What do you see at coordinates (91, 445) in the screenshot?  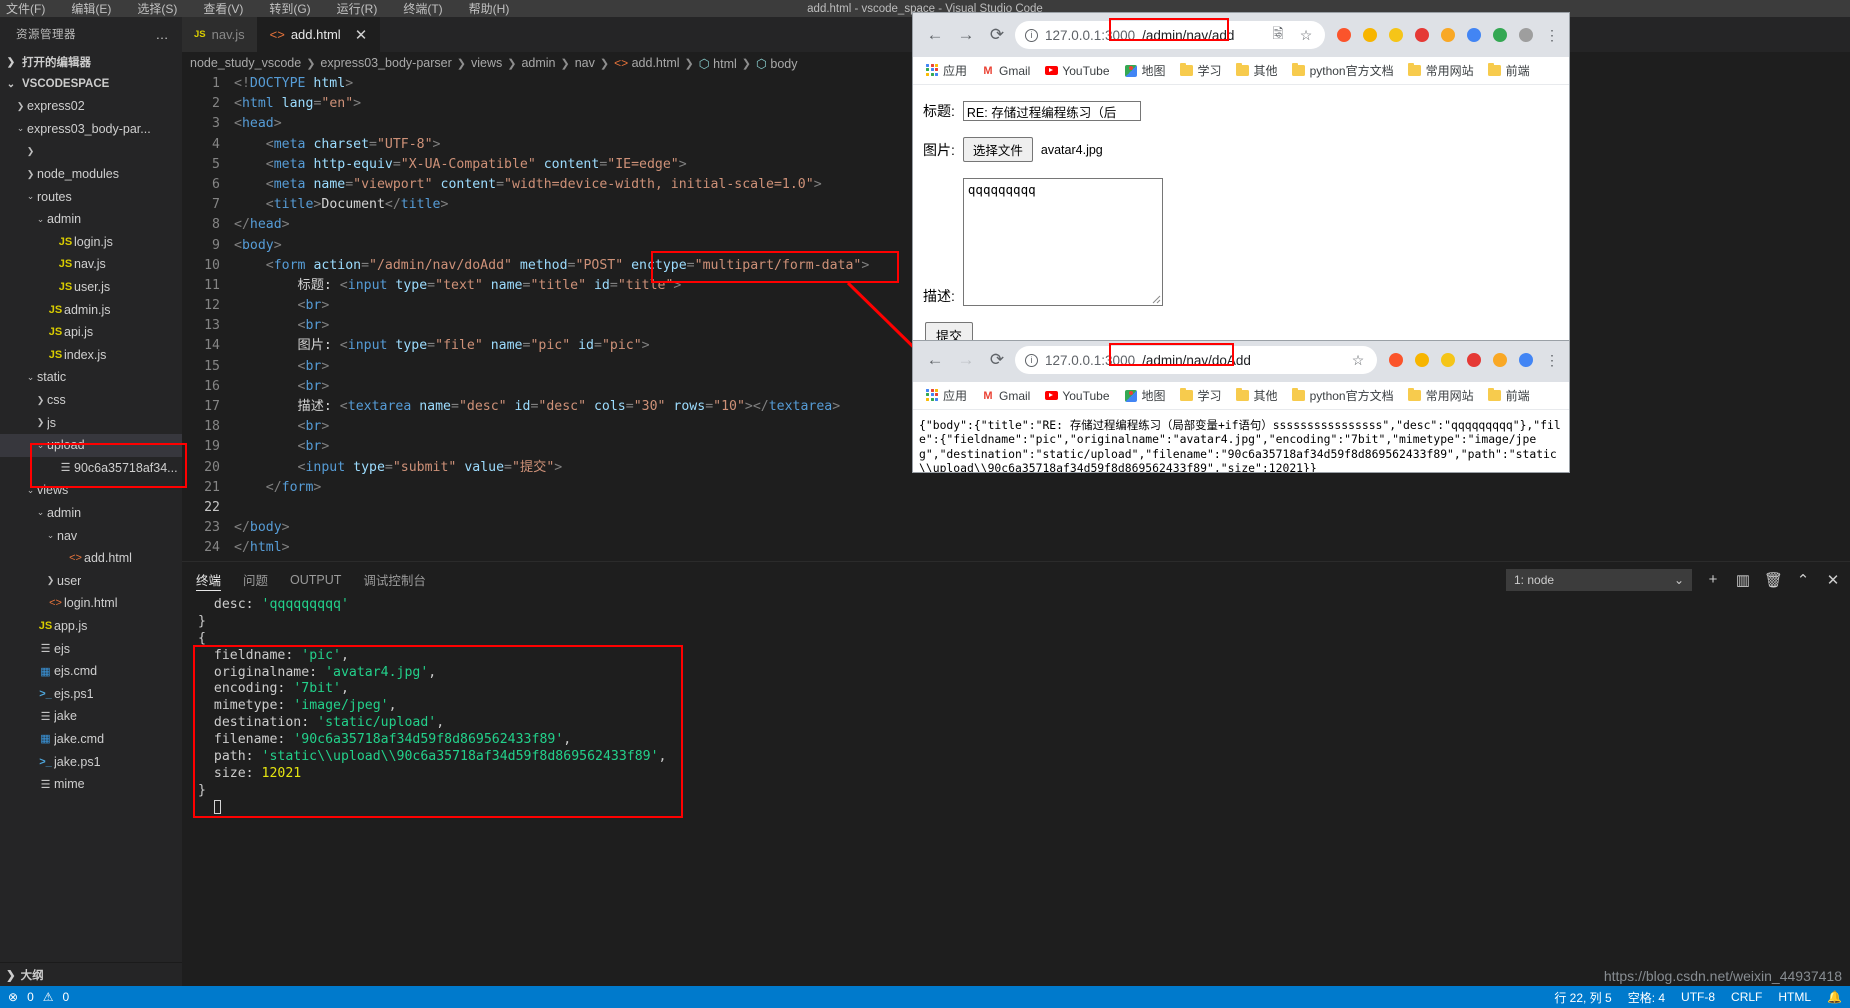 I see `tree-item-upload: ⌄ upload` at bounding box center [91, 445].